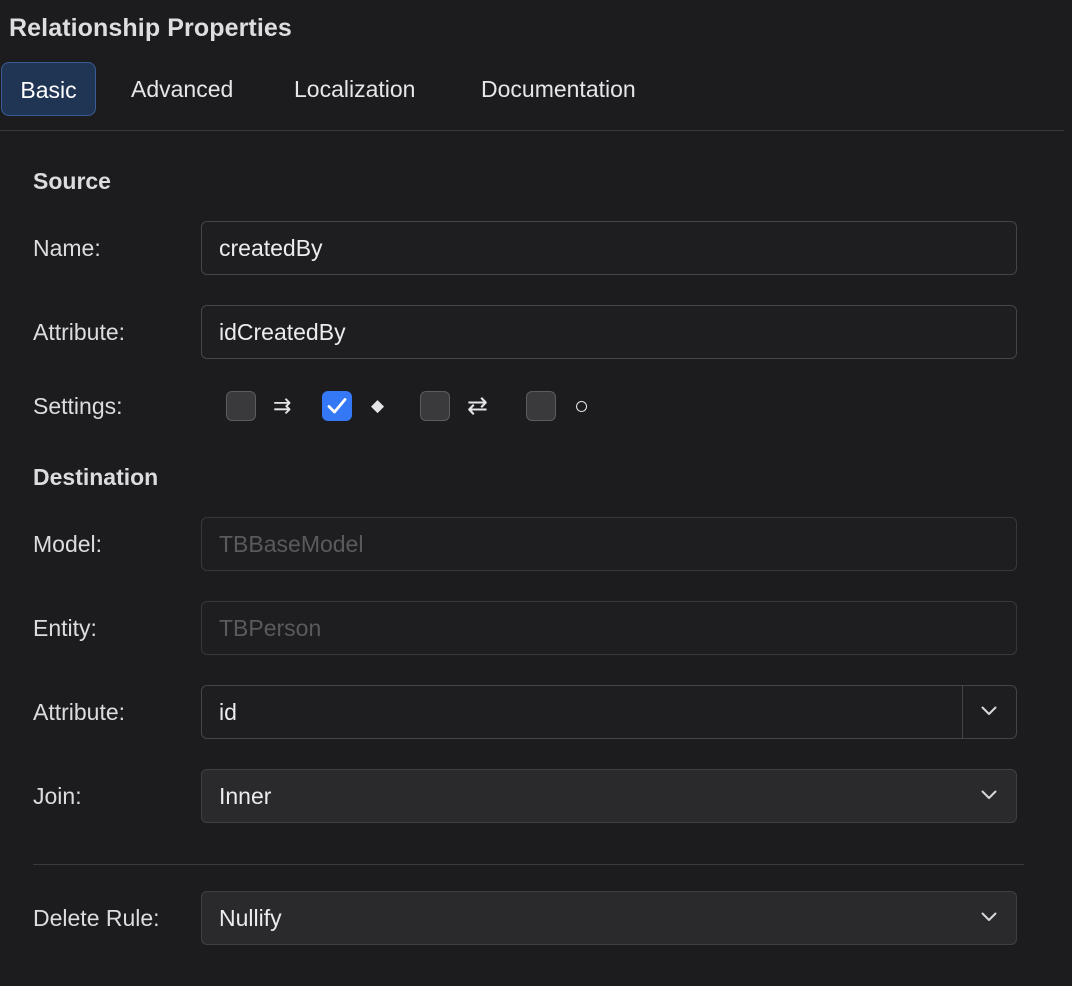 The height and width of the screenshot is (986, 1072). I want to click on model-label: Model:, so click(68, 544).